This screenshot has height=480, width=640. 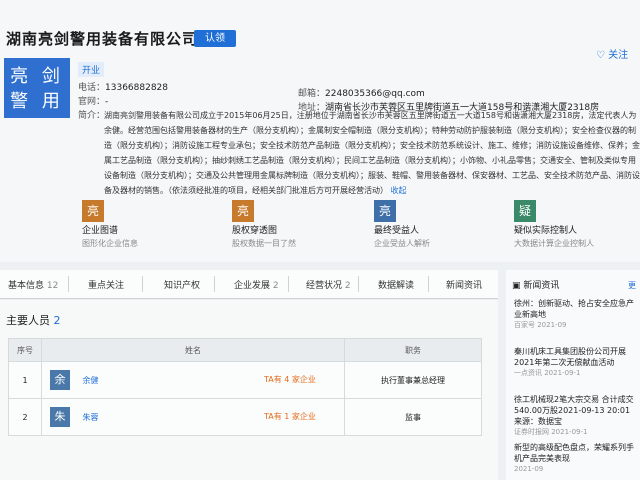 I want to click on person-cell: 朱 朱蓉 TA有 1 家企业, so click(x=193, y=417).